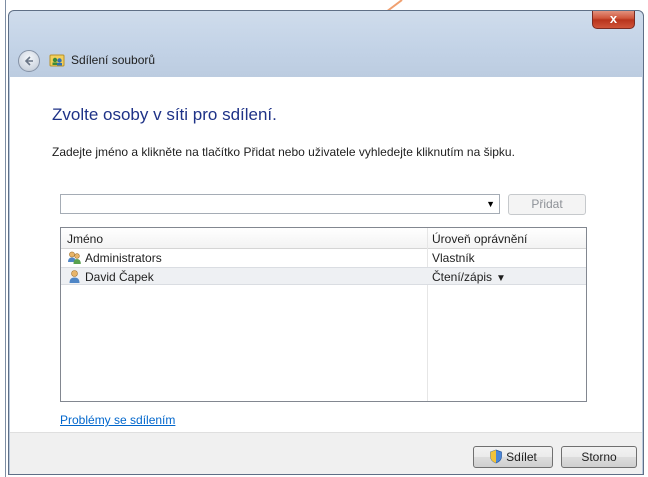 The image size is (648, 477). I want to click on back-button, so click(29, 61).